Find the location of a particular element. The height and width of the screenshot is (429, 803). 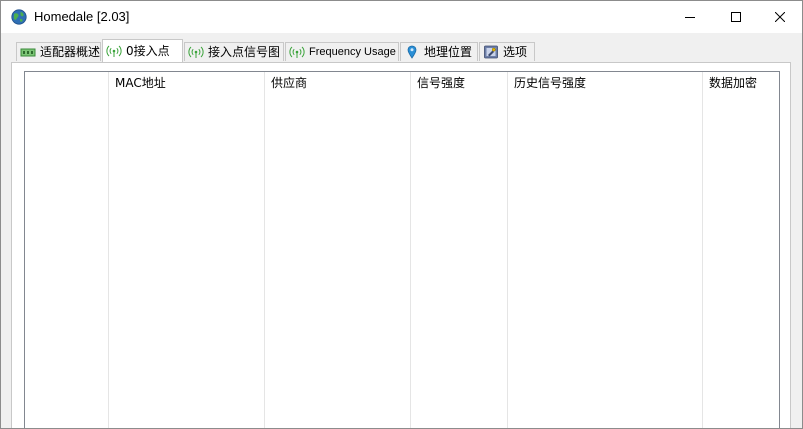

close-button is located at coordinates (779, 17).